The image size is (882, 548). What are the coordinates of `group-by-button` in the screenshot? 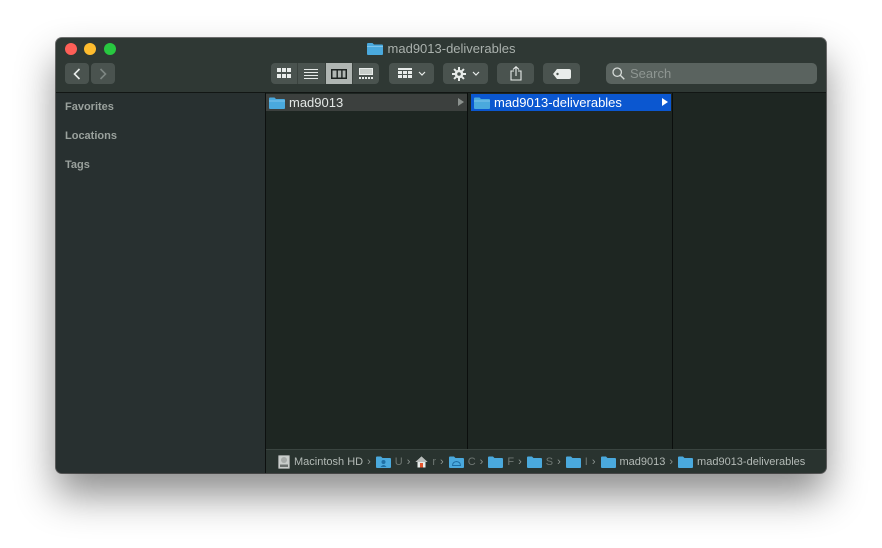 It's located at (411, 73).